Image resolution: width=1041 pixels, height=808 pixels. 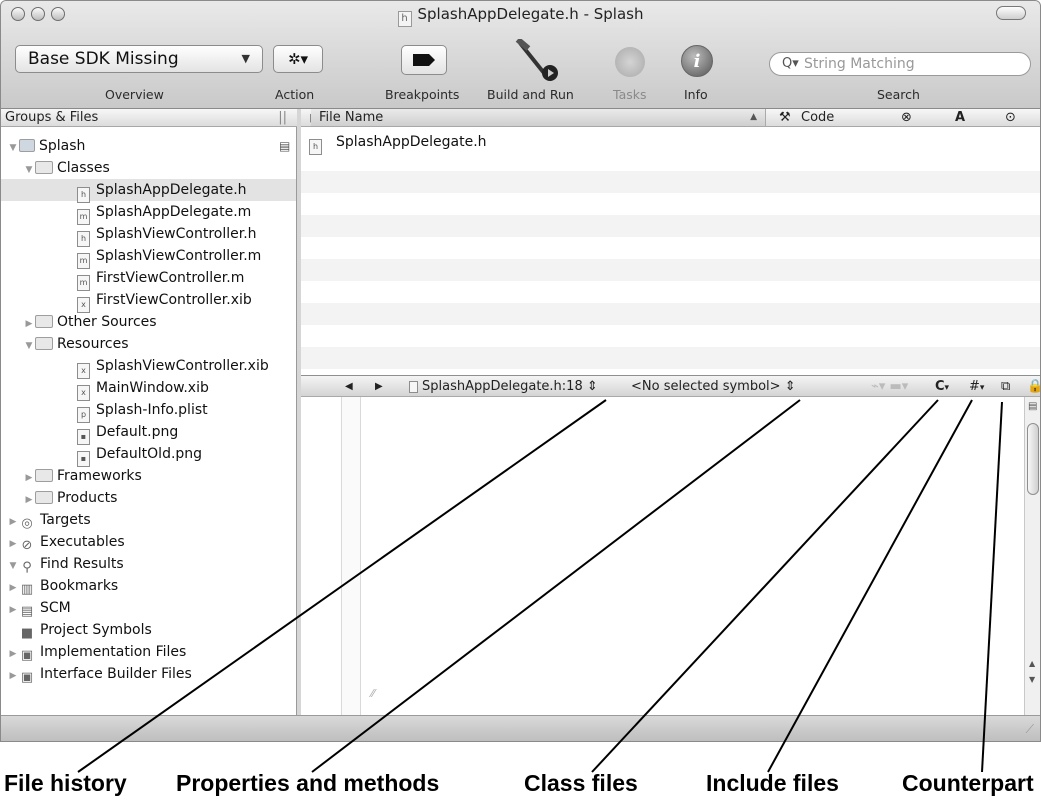 I want to click on resize-grip-icon: ⟋, so click(x=1030, y=729).